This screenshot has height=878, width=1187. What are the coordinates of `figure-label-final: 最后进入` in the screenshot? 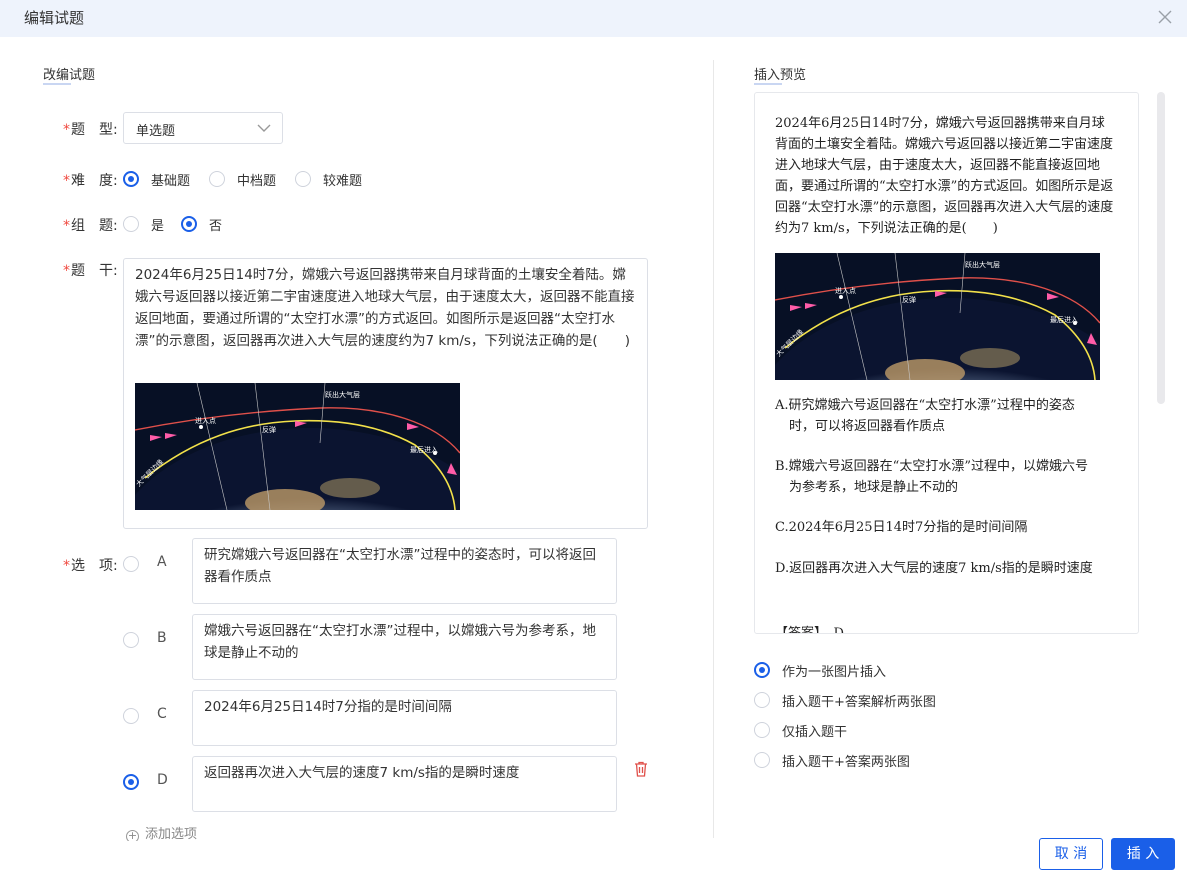 It's located at (424, 449).